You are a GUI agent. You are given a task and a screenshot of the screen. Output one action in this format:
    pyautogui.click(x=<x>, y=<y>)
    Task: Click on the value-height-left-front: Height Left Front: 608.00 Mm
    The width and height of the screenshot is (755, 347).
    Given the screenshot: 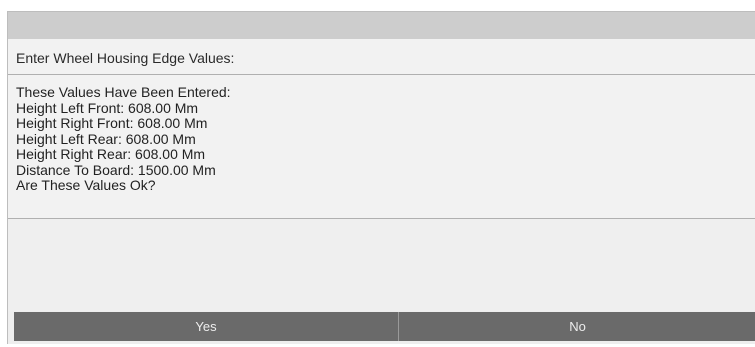 What is the action you would take?
    pyautogui.click(x=107, y=107)
    